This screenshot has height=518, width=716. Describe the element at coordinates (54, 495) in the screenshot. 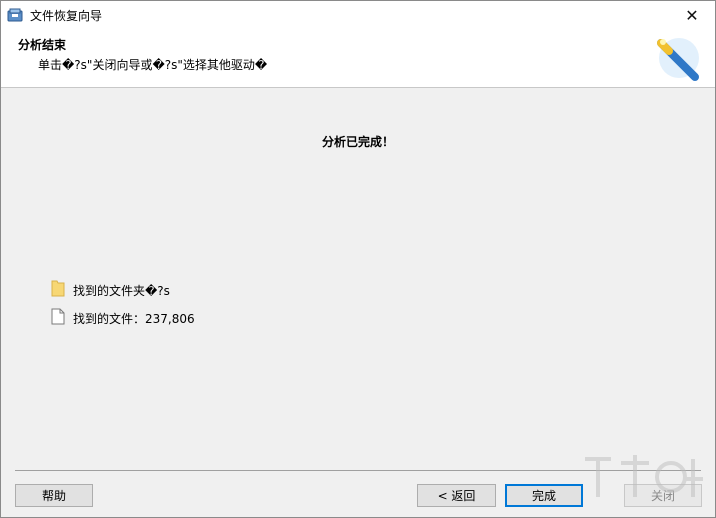

I see `help-button: 帮助` at that location.